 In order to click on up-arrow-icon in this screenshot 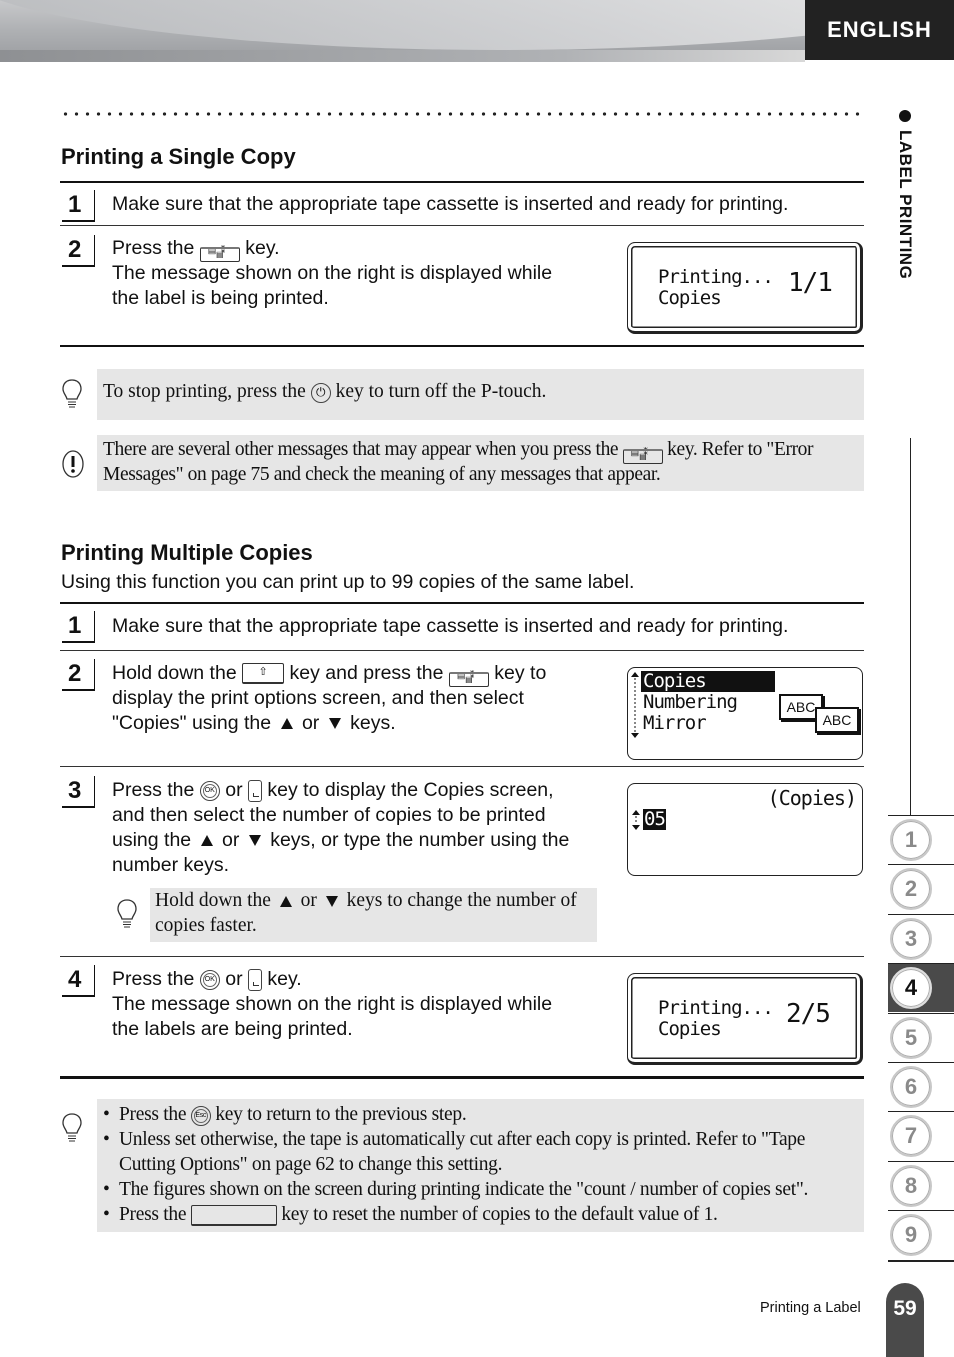, I will do `click(286, 724)`.